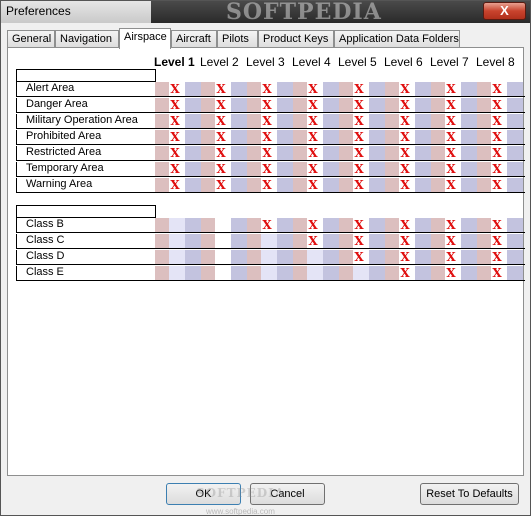 The height and width of the screenshot is (516, 531). Describe the element at coordinates (237, 39) in the screenshot. I see `tab-pilots: Pilots` at that location.